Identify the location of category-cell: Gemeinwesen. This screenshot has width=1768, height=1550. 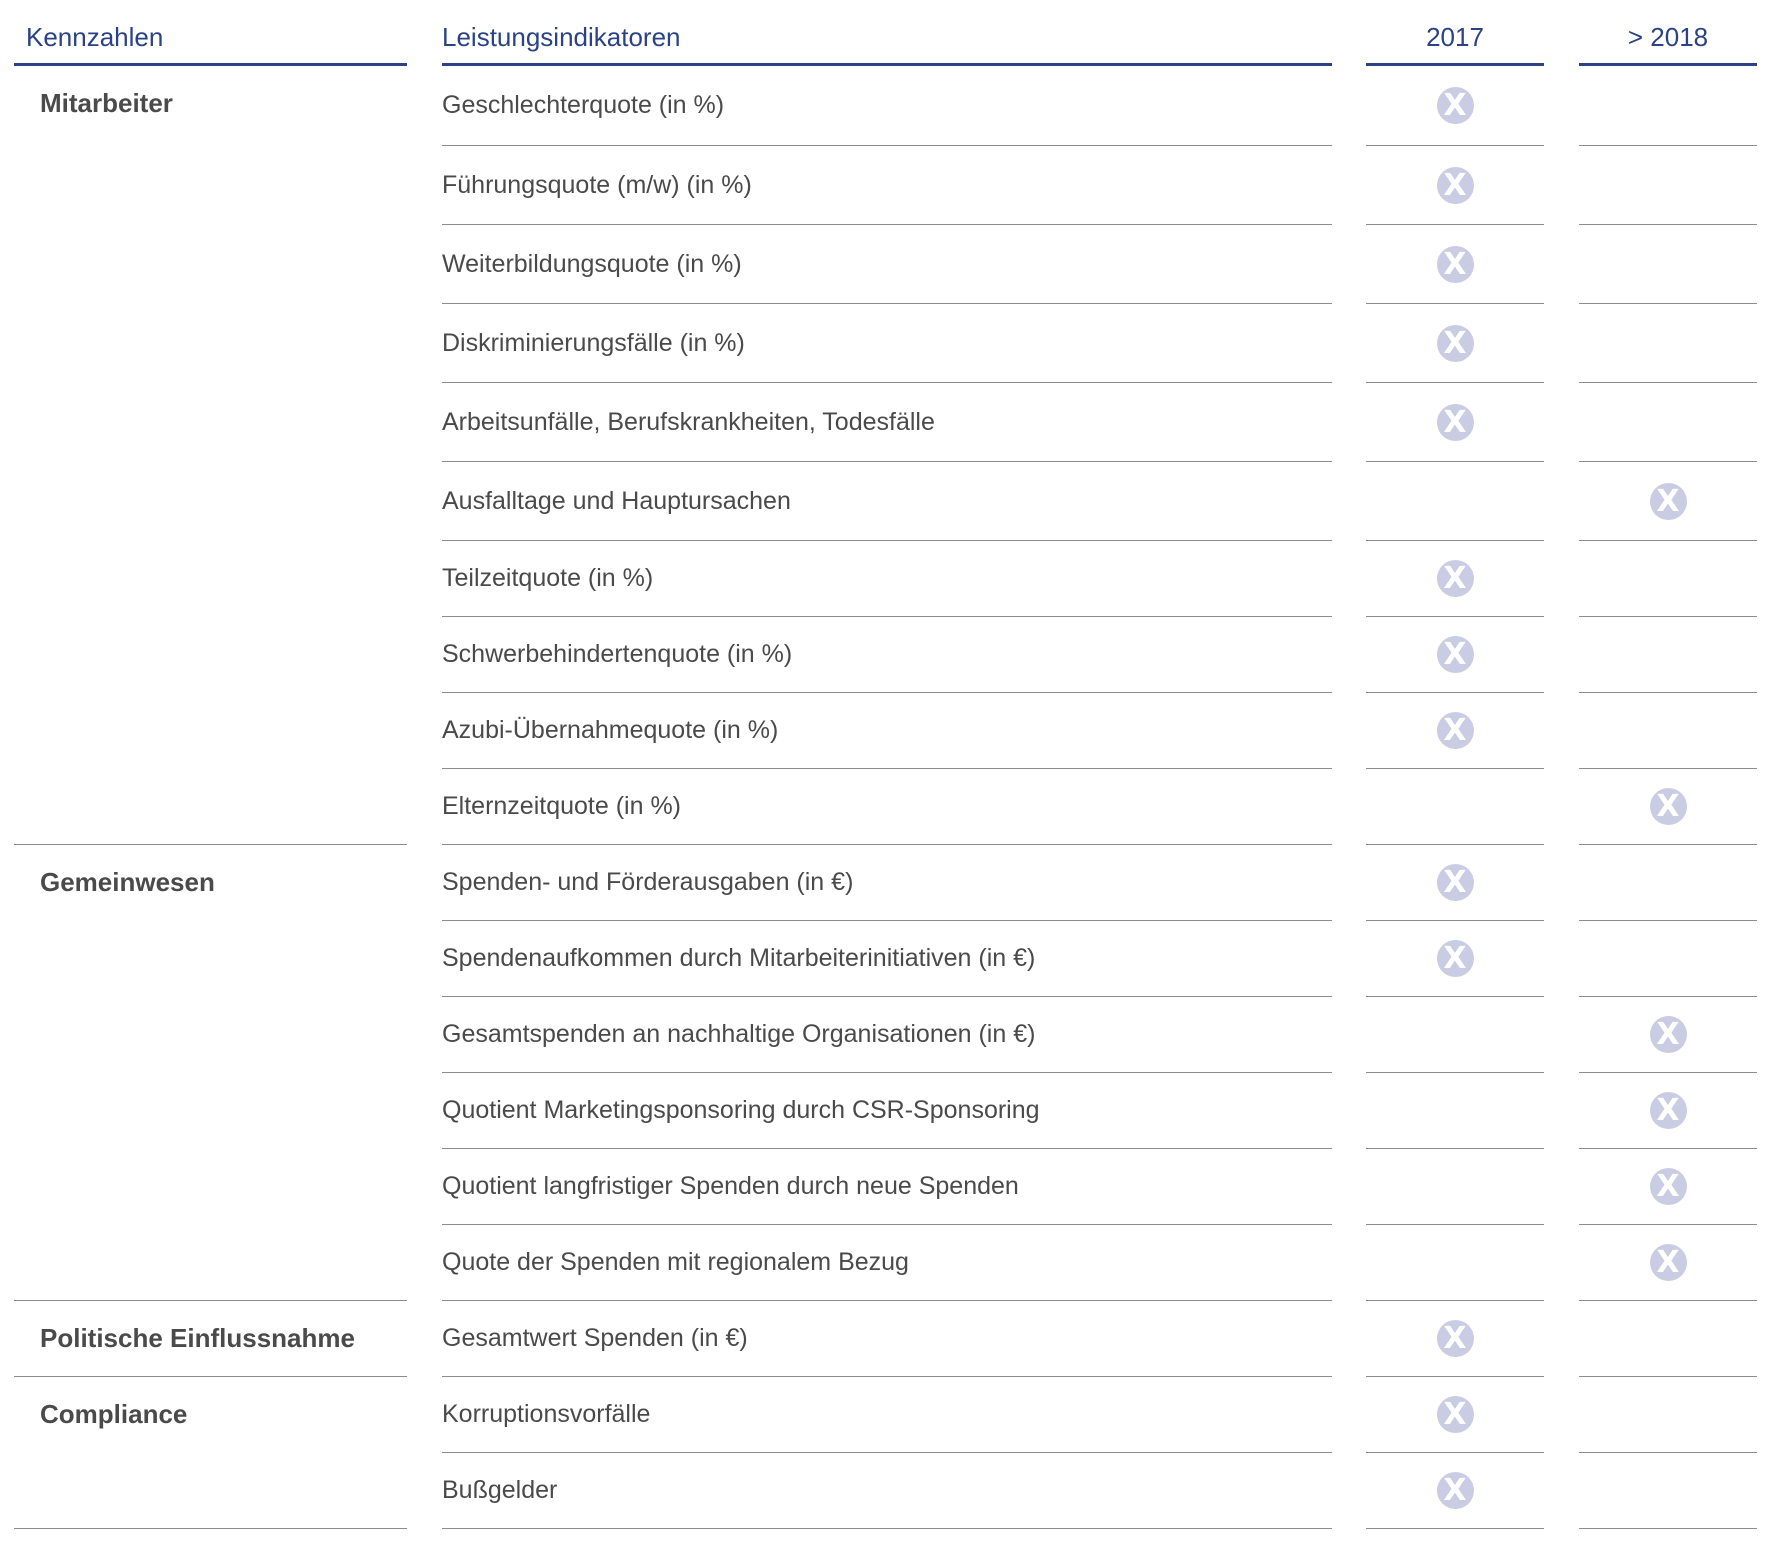
(210, 1073).